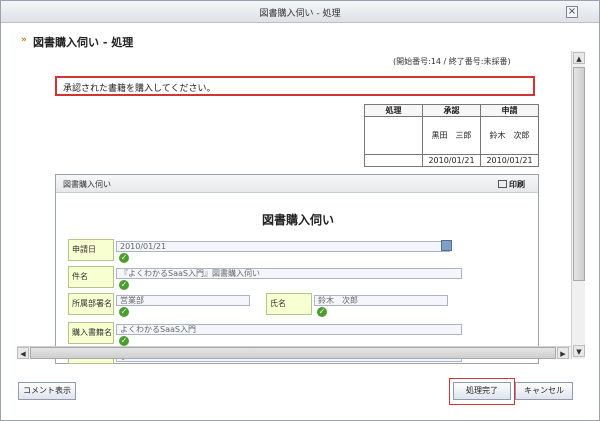 The image size is (600, 421). I want to click on horizontal-scroll-thumb, so click(293, 353).